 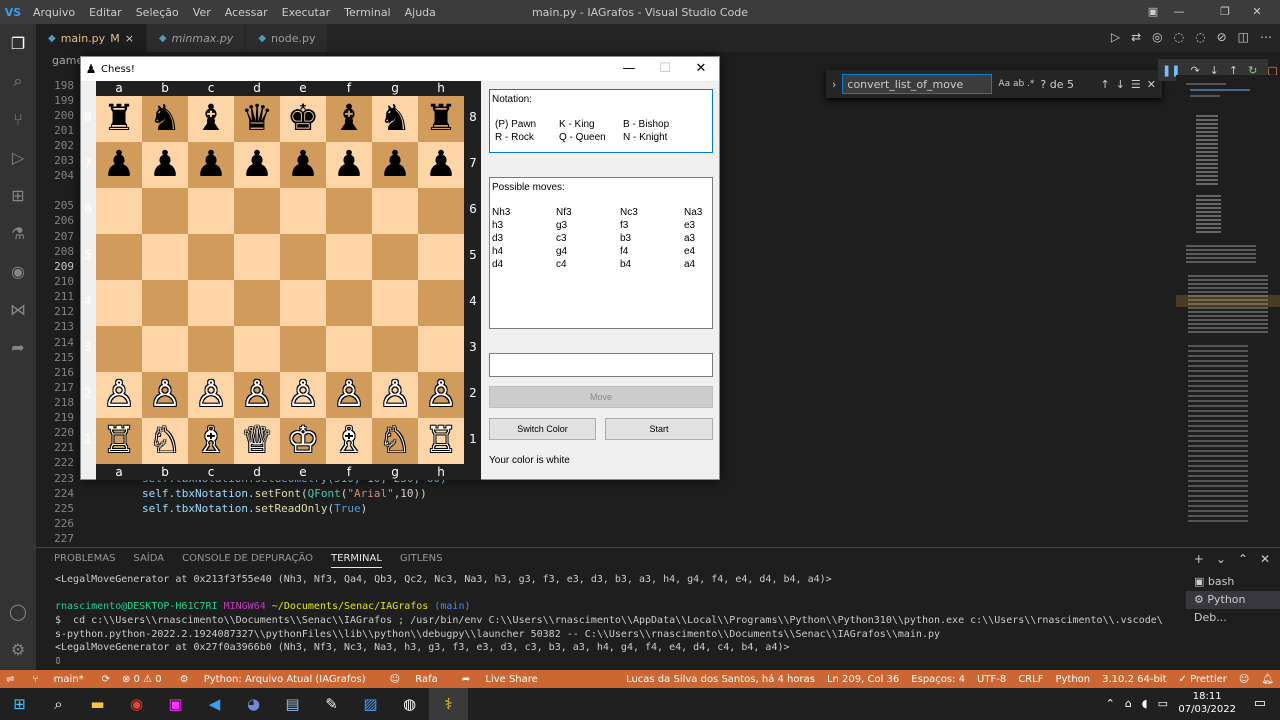 I want to click on square-b2: ♙, so click(x=165, y=395).